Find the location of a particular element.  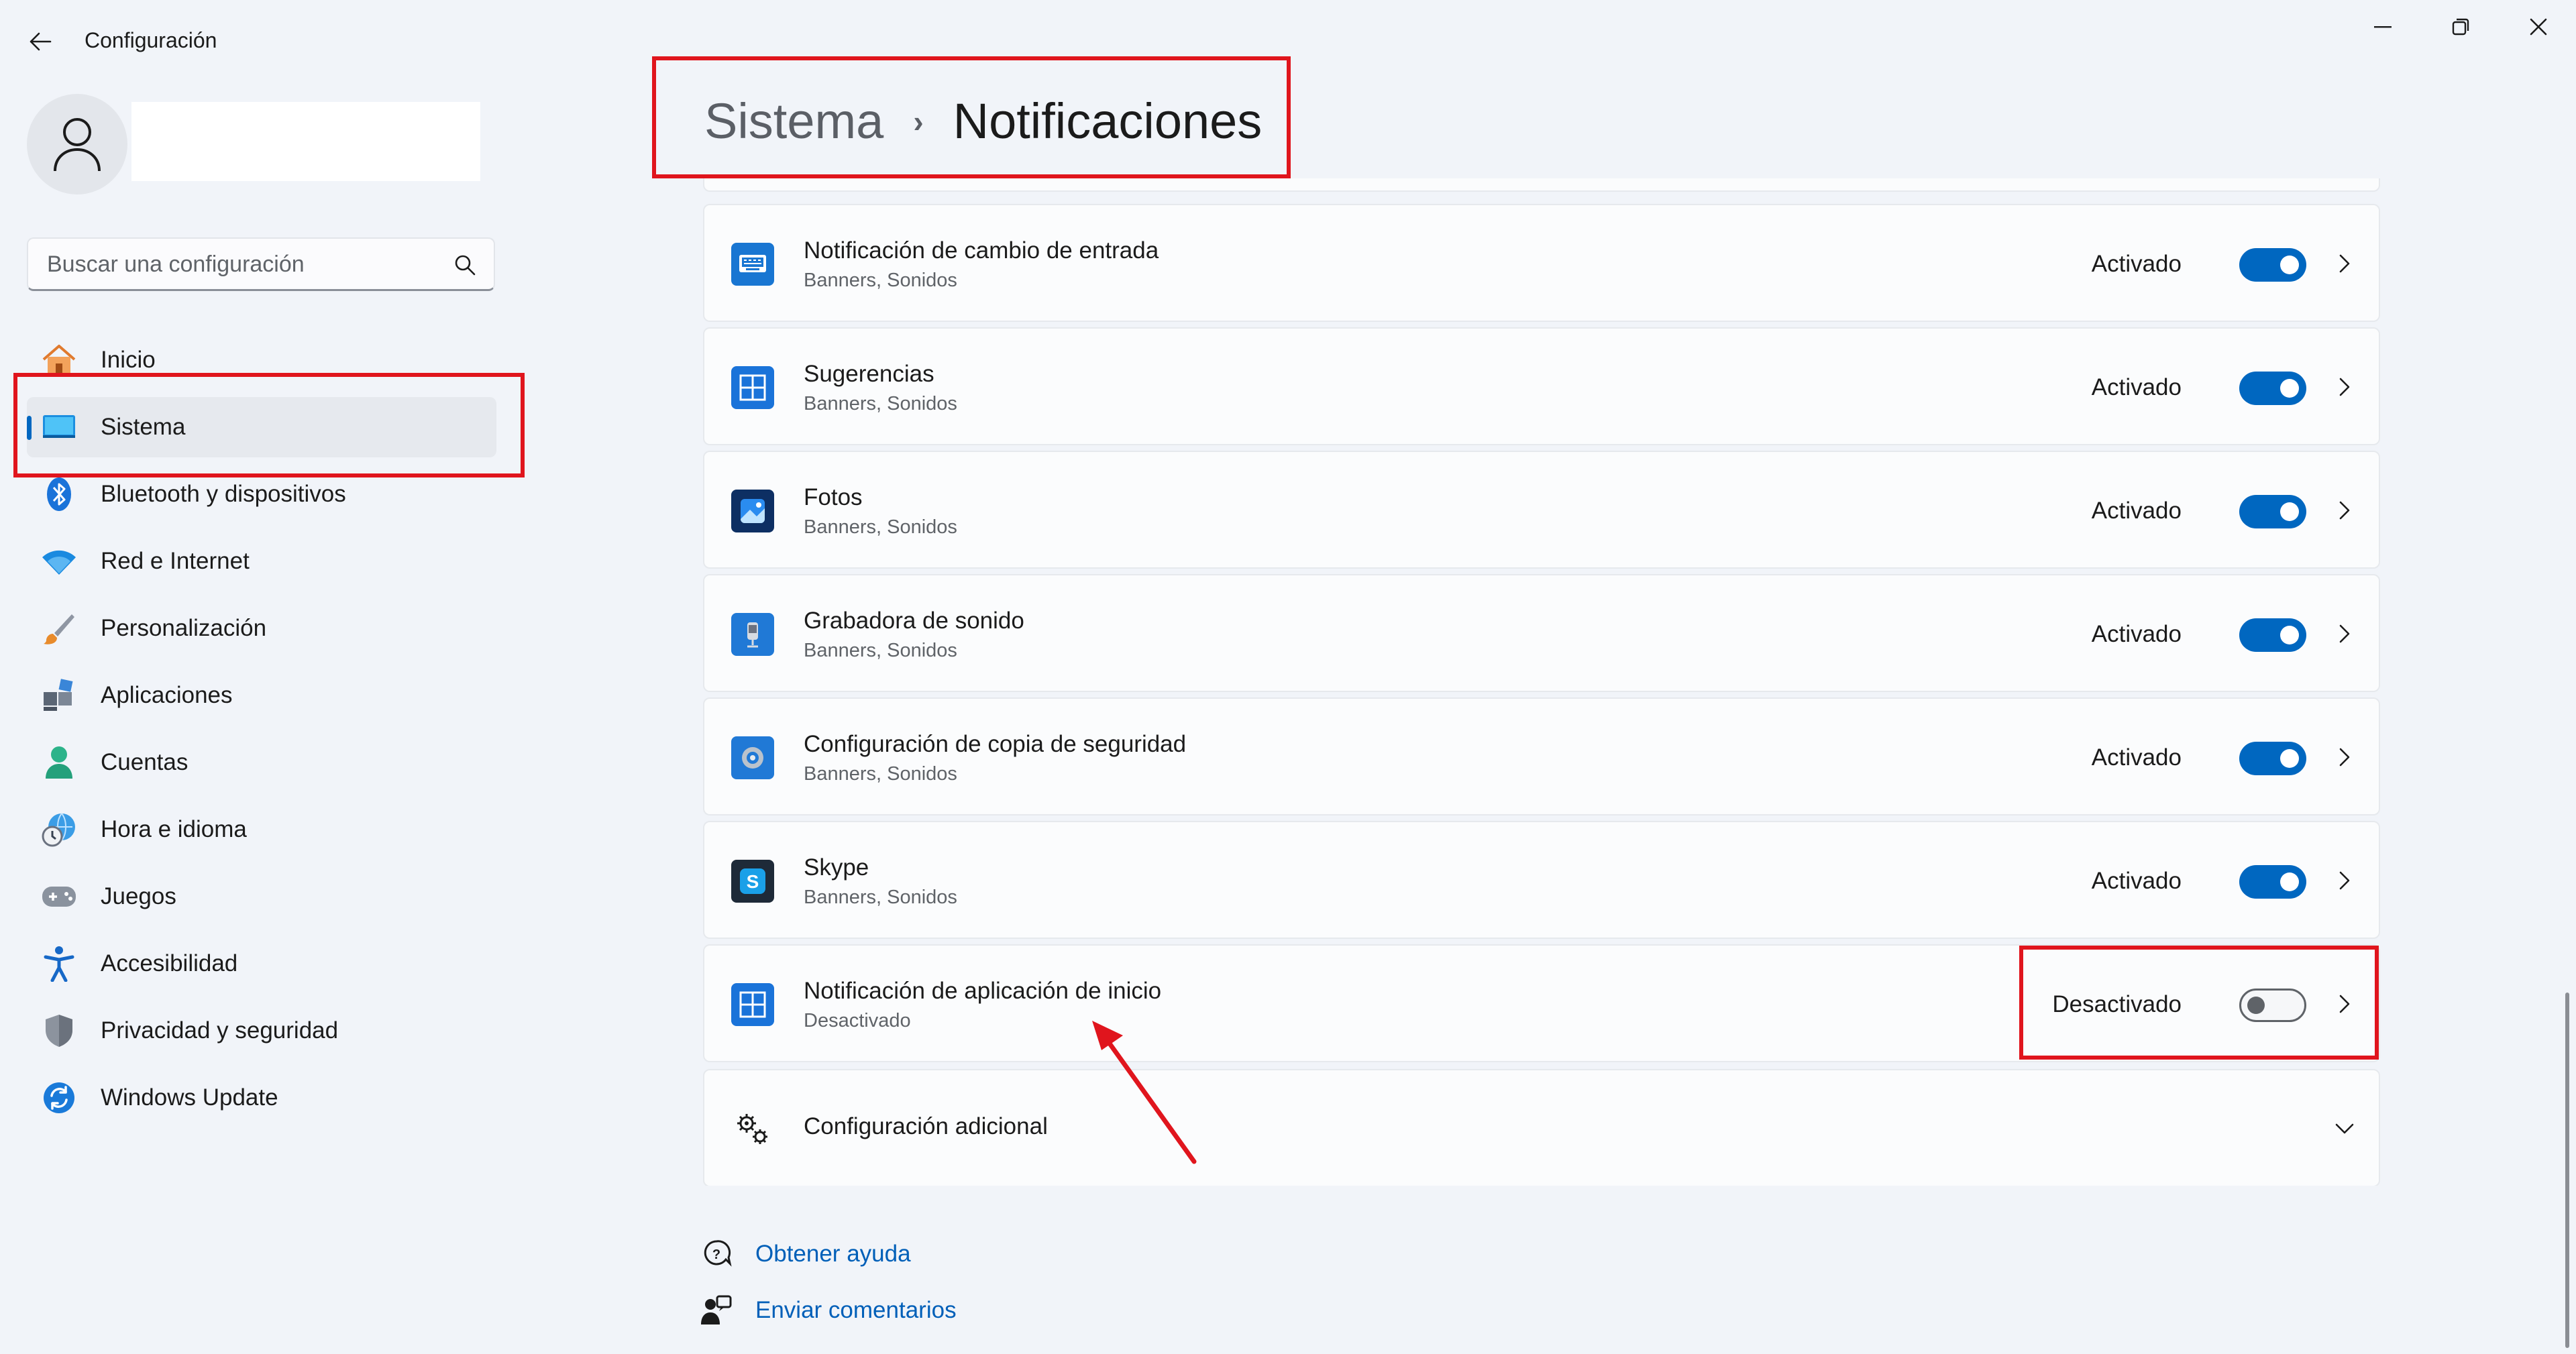

minimize-button is located at coordinates (2382, 27).